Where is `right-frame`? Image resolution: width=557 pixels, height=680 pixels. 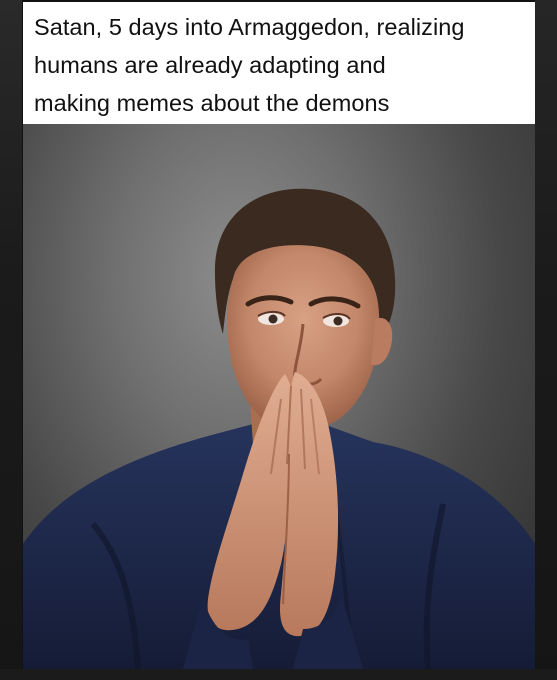
right-frame is located at coordinates (546, 340).